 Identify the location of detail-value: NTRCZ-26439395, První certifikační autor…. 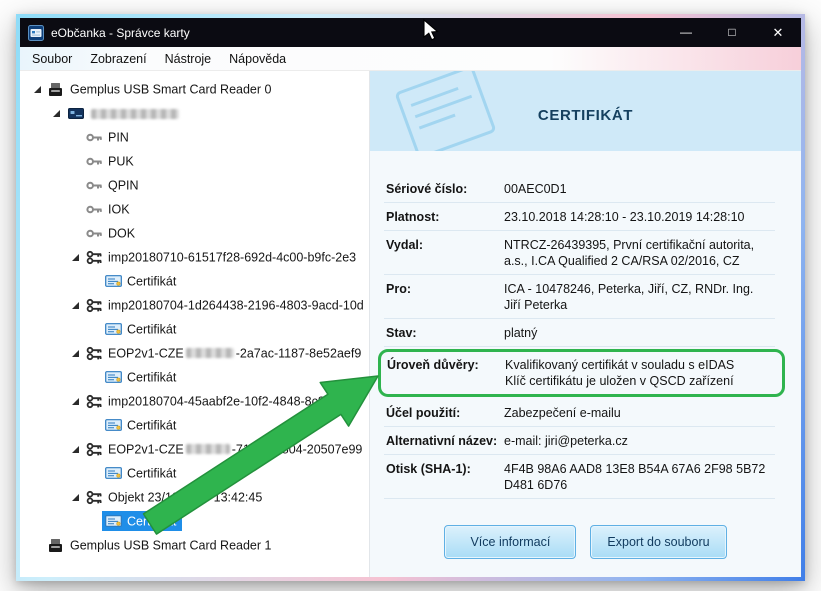
(629, 253).